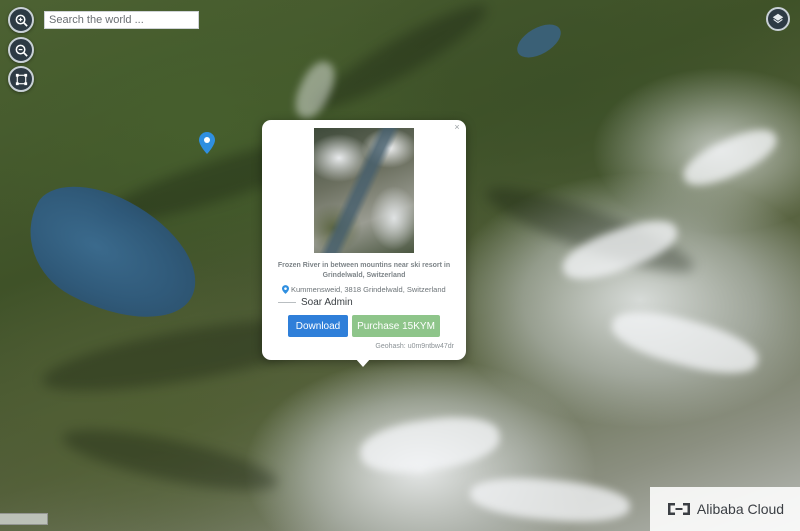 The image size is (800, 531). Describe the element at coordinates (740, 509) in the screenshot. I see `watermark-text: Alibaba Cloud` at that location.